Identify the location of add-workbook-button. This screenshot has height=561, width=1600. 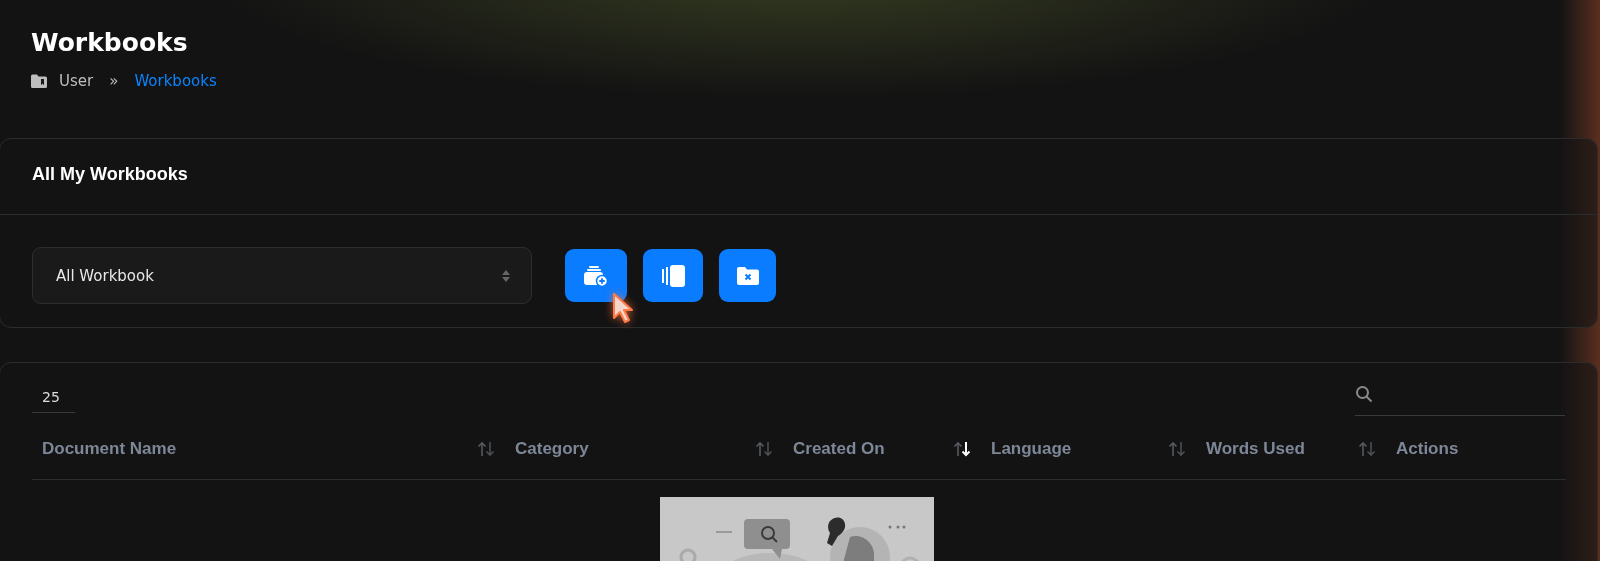
(596, 275).